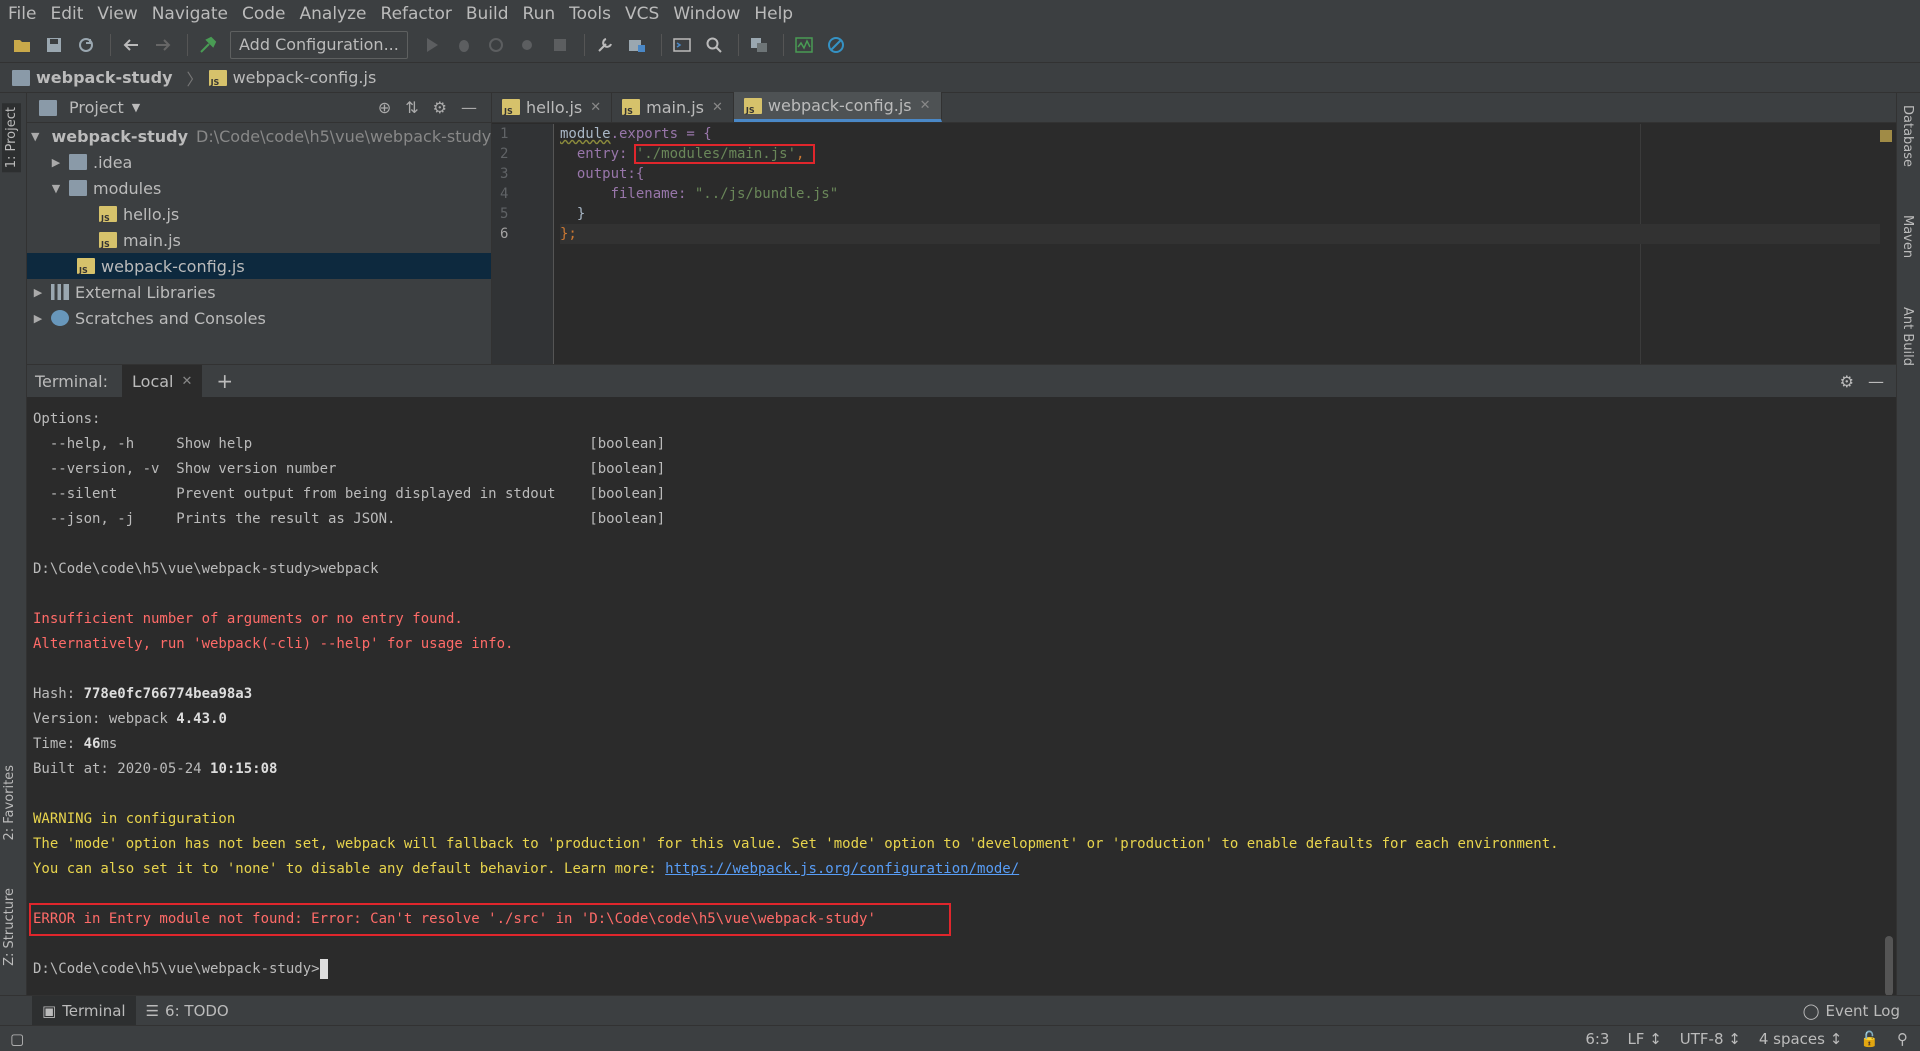 This screenshot has height=1051, width=1920. I want to click on run-icon, so click(432, 45).